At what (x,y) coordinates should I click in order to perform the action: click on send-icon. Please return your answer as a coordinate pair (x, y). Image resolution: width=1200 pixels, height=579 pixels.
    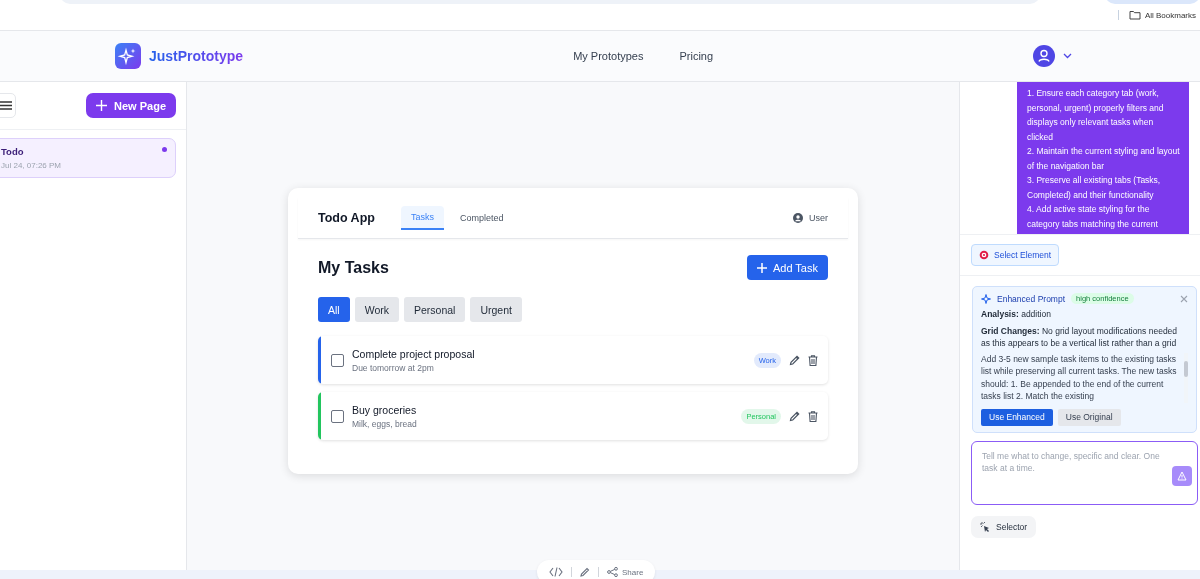
    Looking at the image, I should click on (1182, 475).